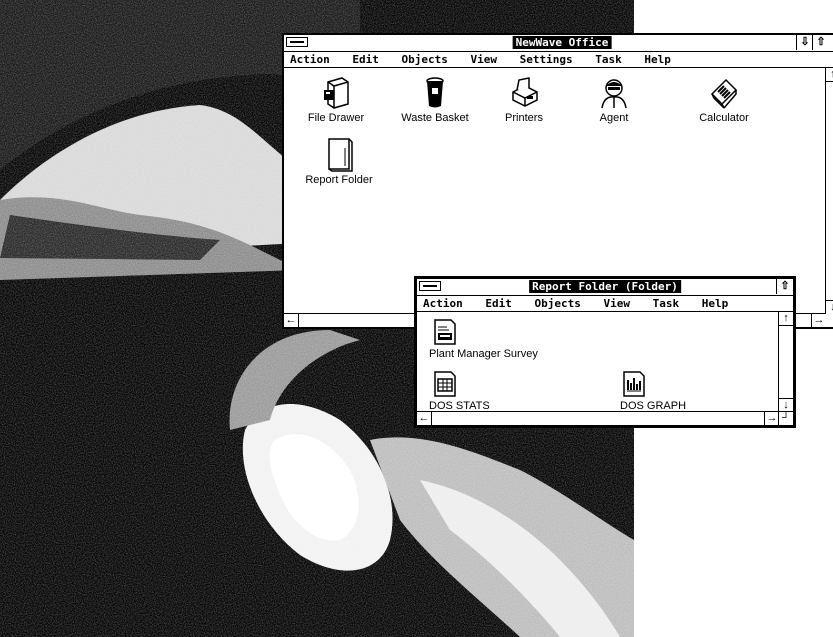 The image size is (833, 637). What do you see at coordinates (786, 319) in the screenshot?
I see `folder-scroll-up-arrow: ↑` at bounding box center [786, 319].